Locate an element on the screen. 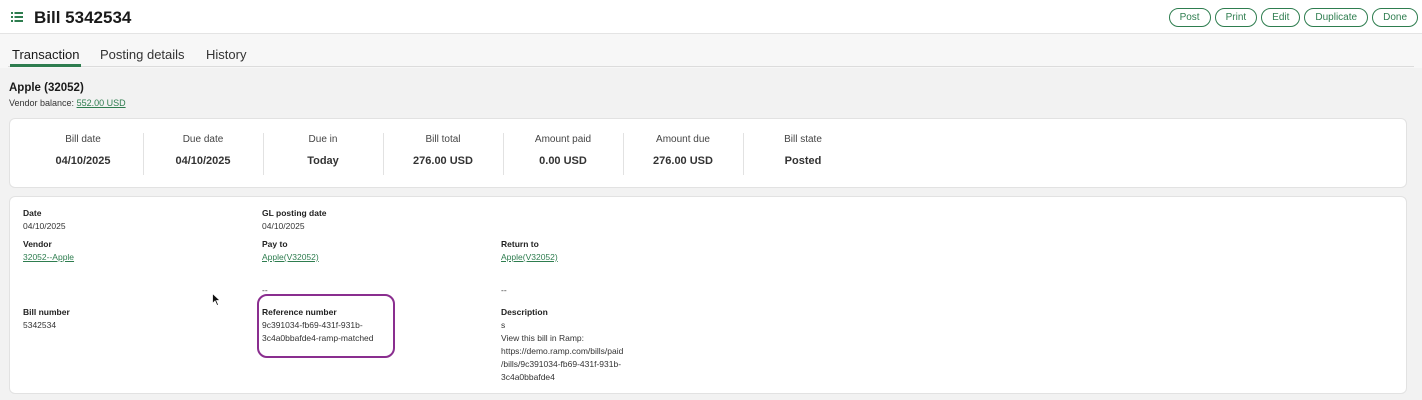  date-label: Date is located at coordinates (32, 213).